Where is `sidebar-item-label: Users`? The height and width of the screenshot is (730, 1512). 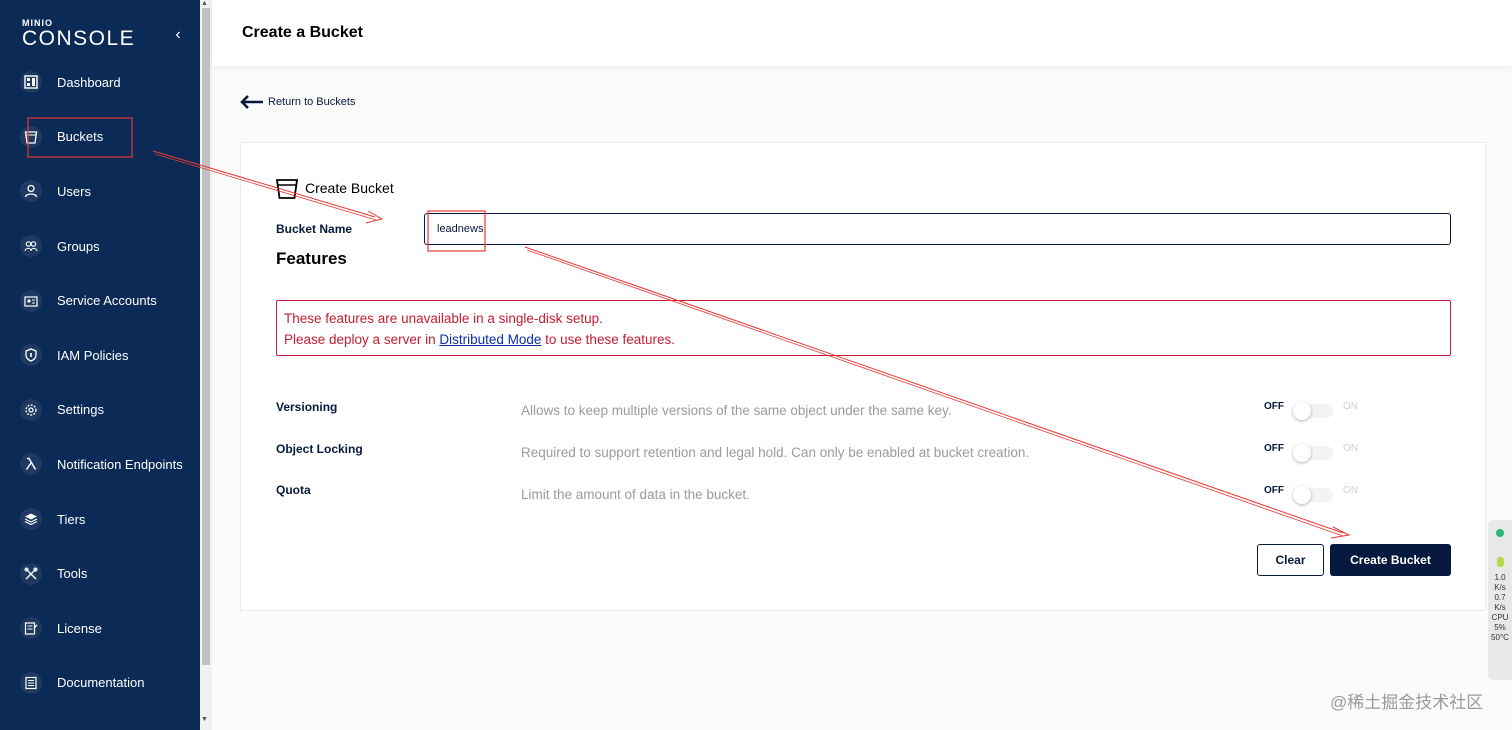
sidebar-item-label: Users is located at coordinates (74, 191).